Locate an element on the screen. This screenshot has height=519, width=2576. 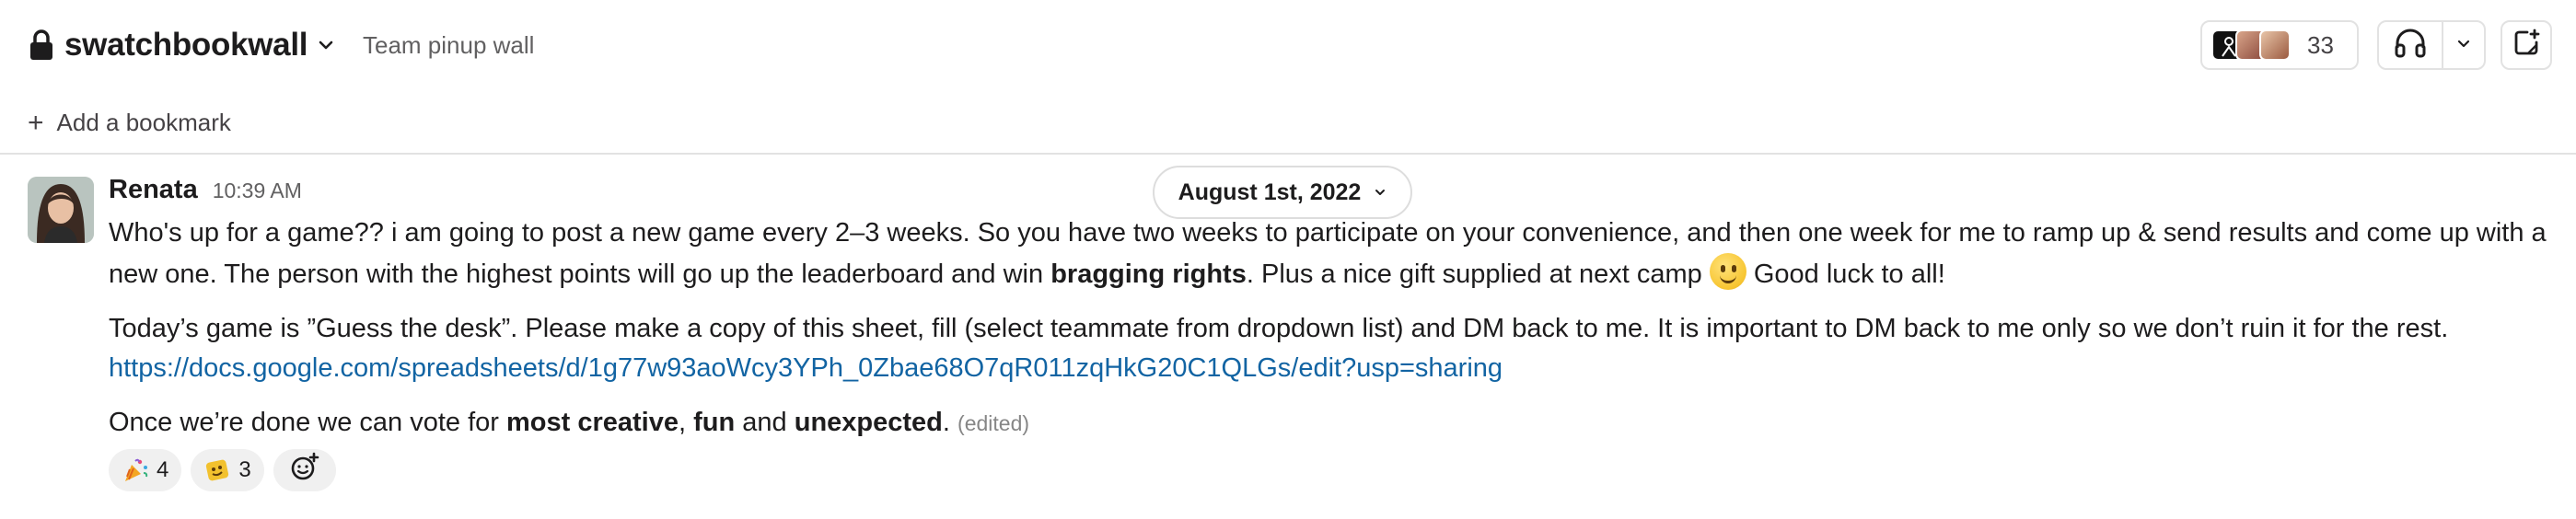
member-avatar is located at coordinates (2275, 45).